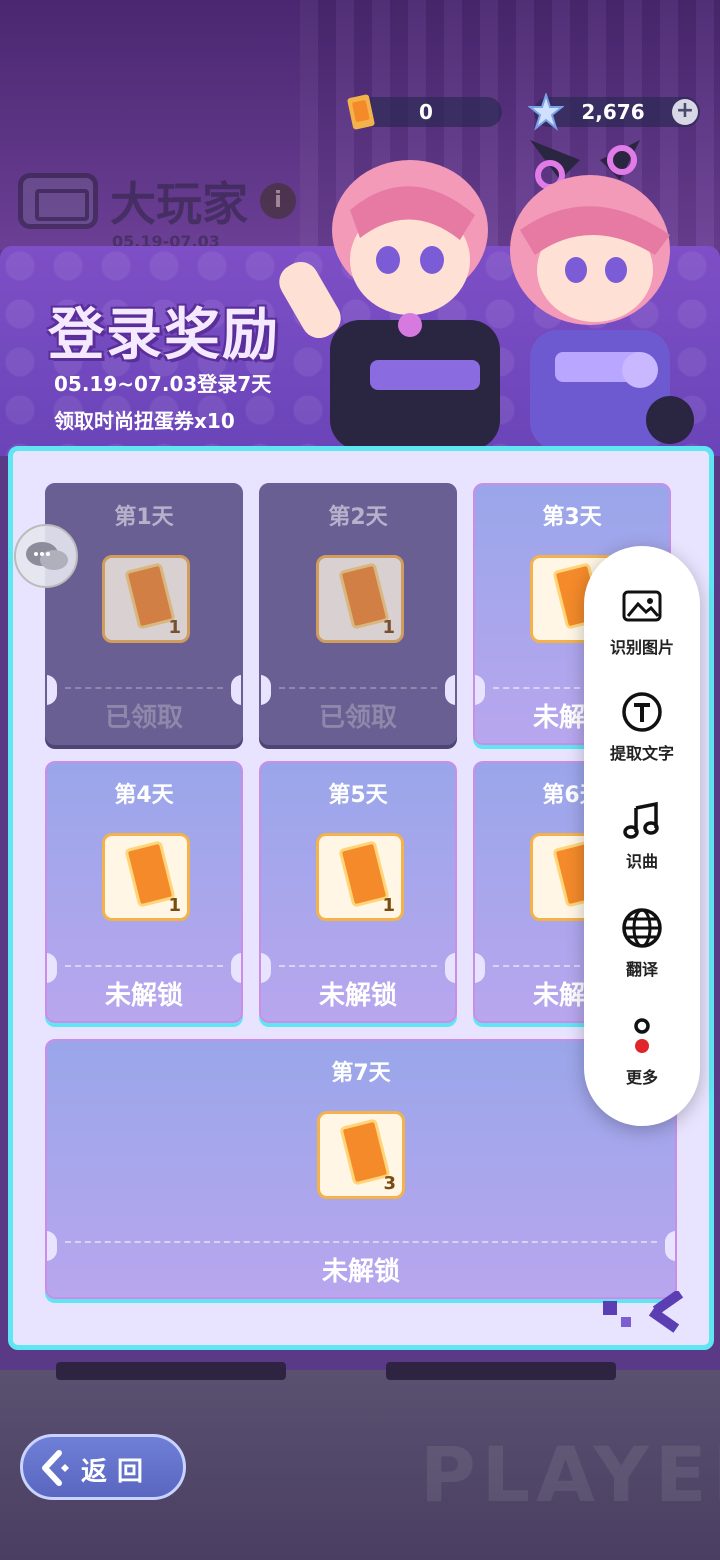 This screenshot has width=720, height=1560. Describe the element at coordinates (641, 861) in the screenshot. I see `tool-label: 识曲` at that location.